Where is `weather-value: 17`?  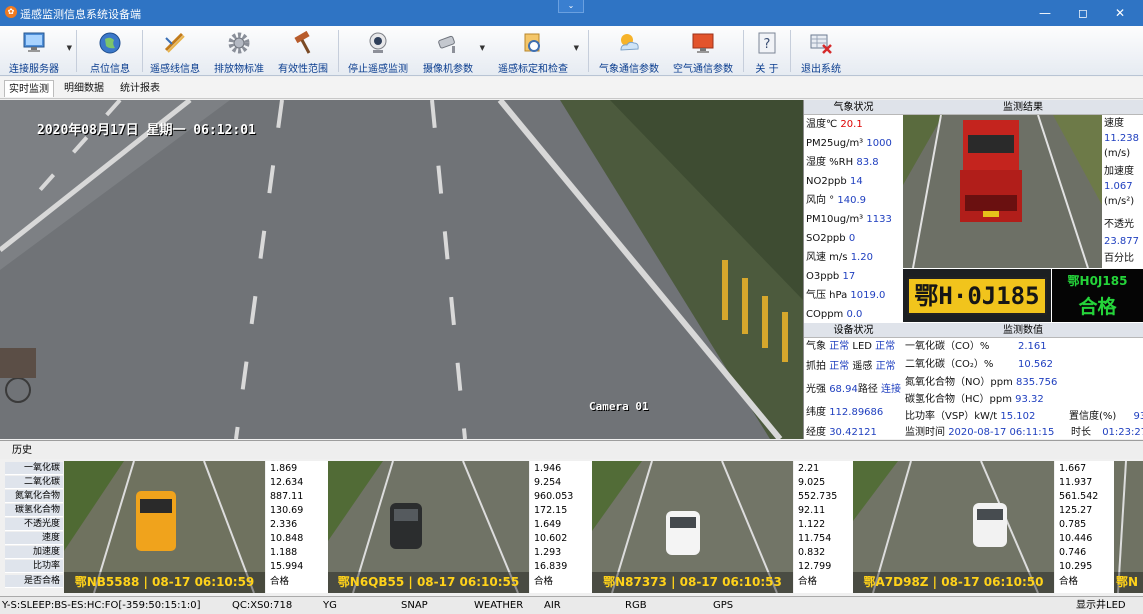
weather-value: 17 is located at coordinates (849, 276).